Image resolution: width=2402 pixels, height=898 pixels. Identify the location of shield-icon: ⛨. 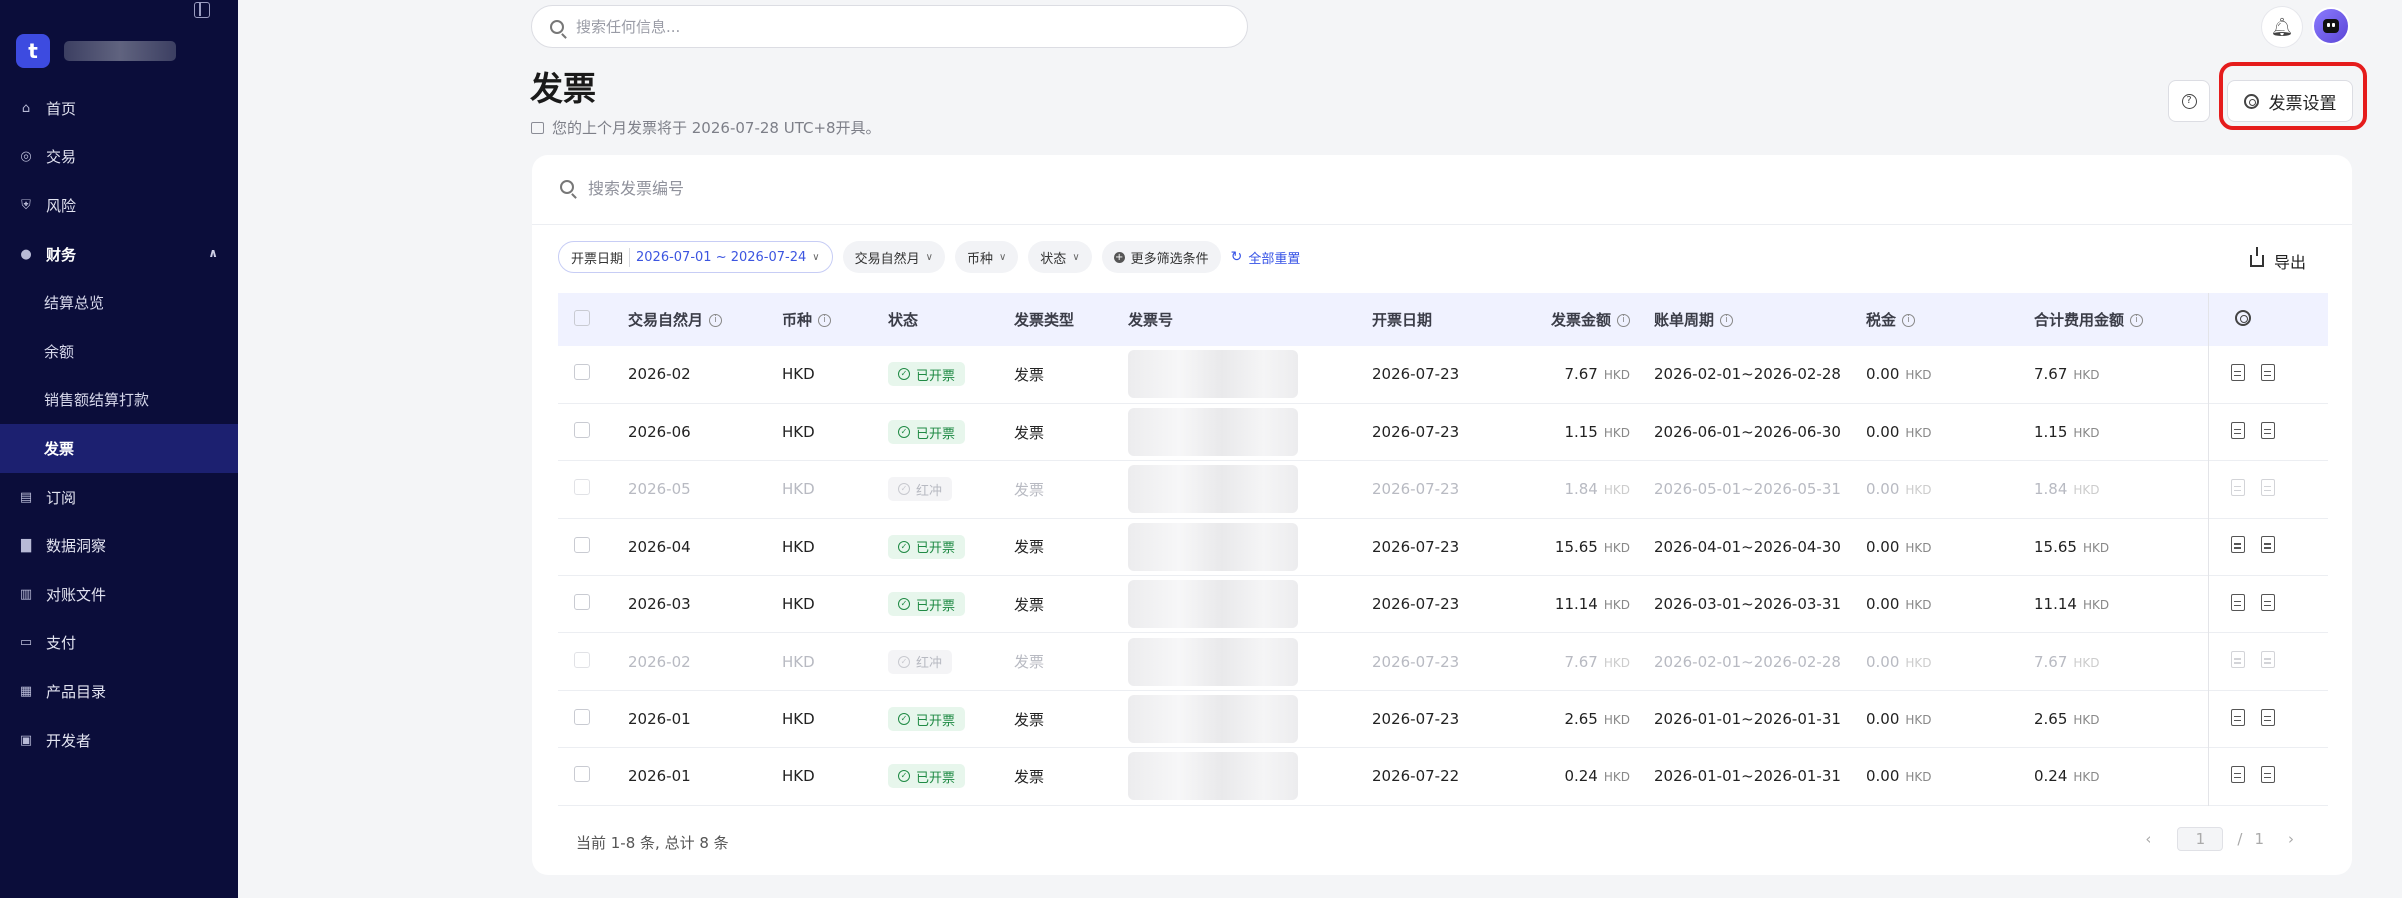
(26, 205).